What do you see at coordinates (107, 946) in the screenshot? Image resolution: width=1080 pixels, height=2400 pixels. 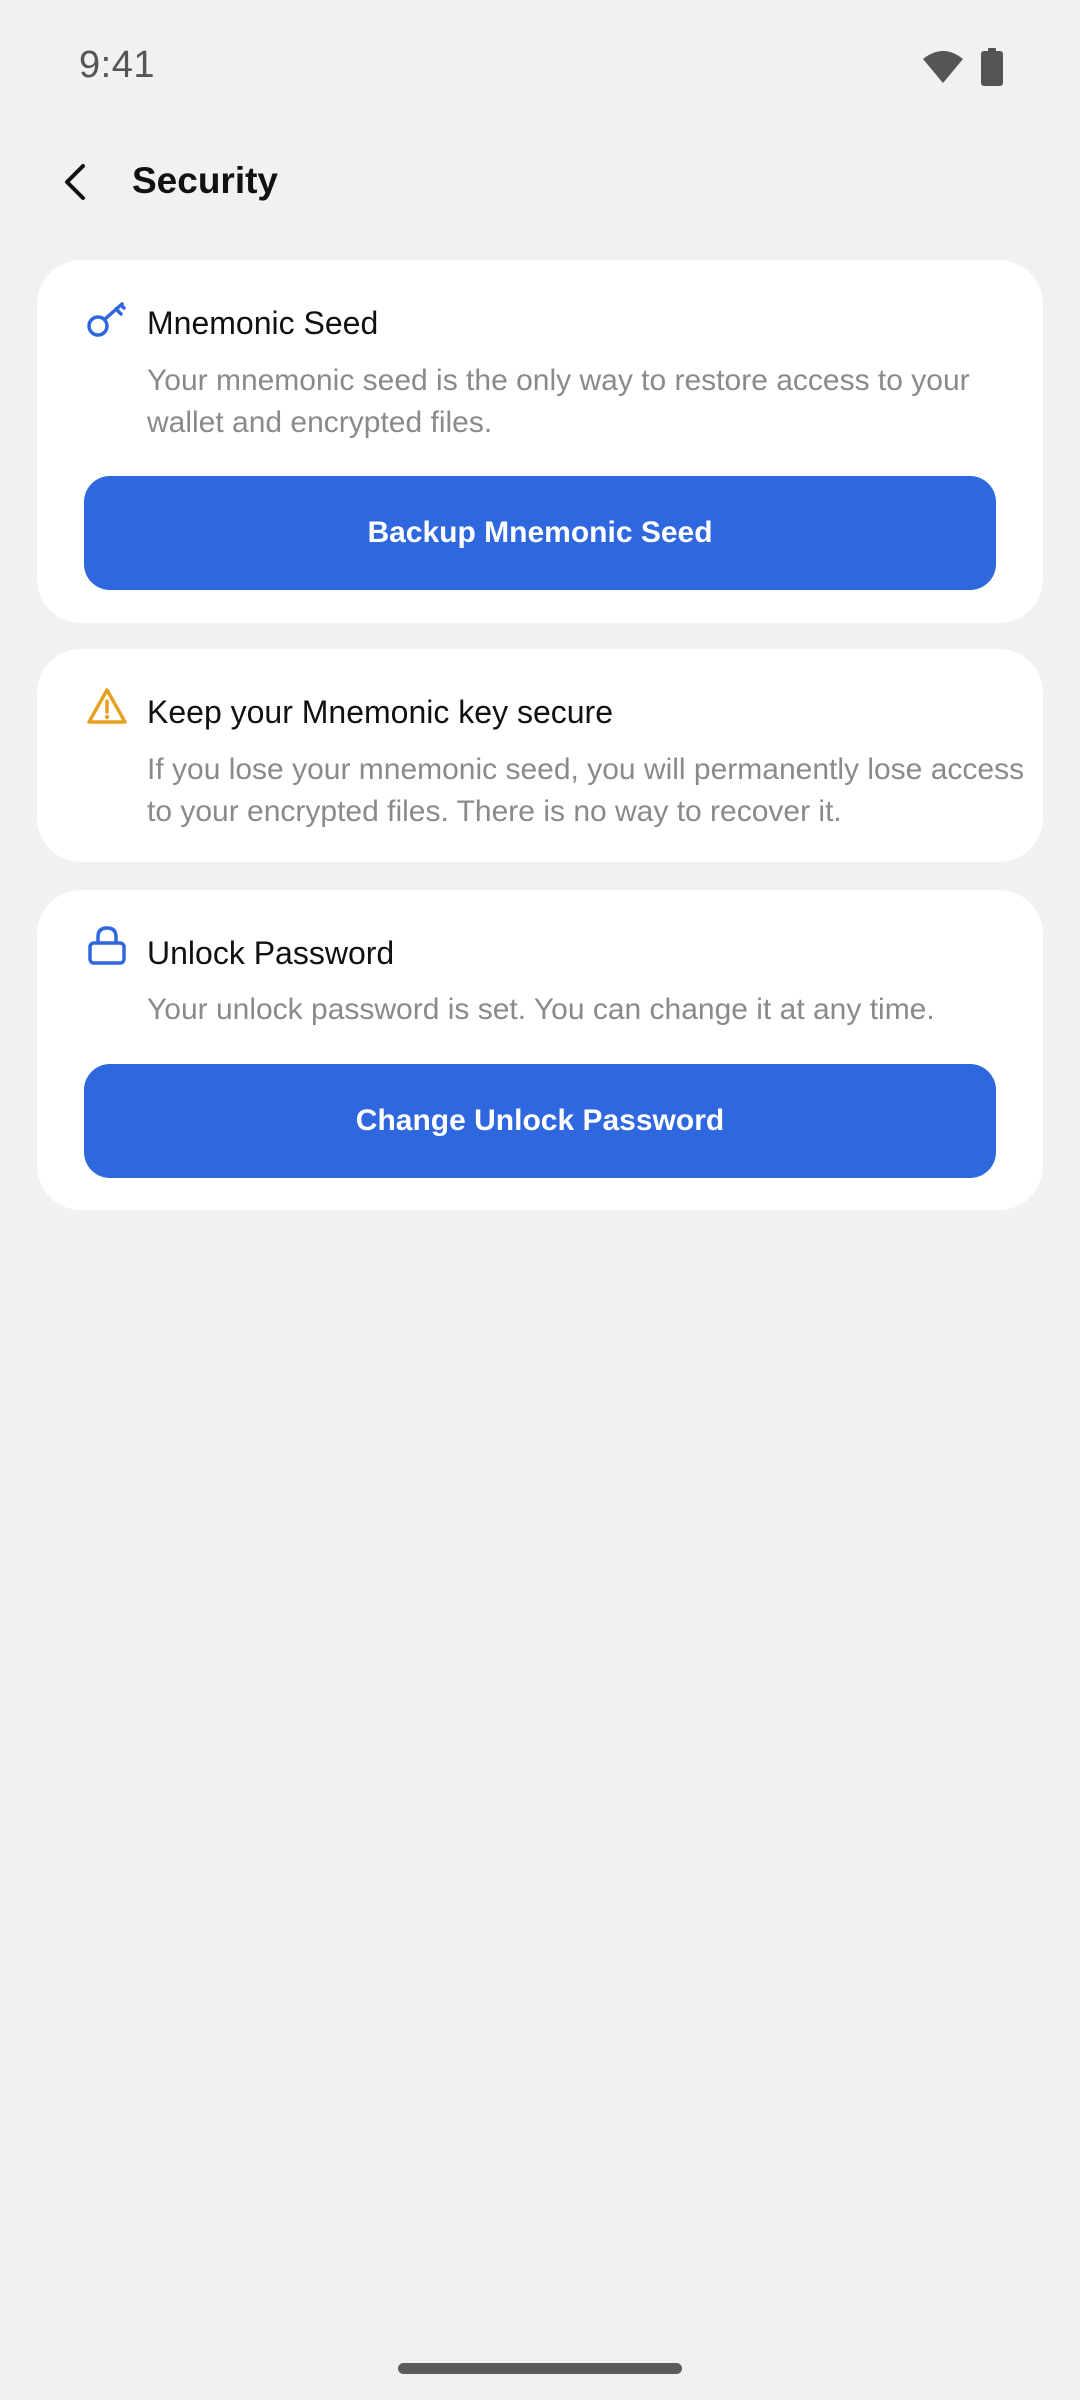 I see `lock-icon` at bounding box center [107, 946].